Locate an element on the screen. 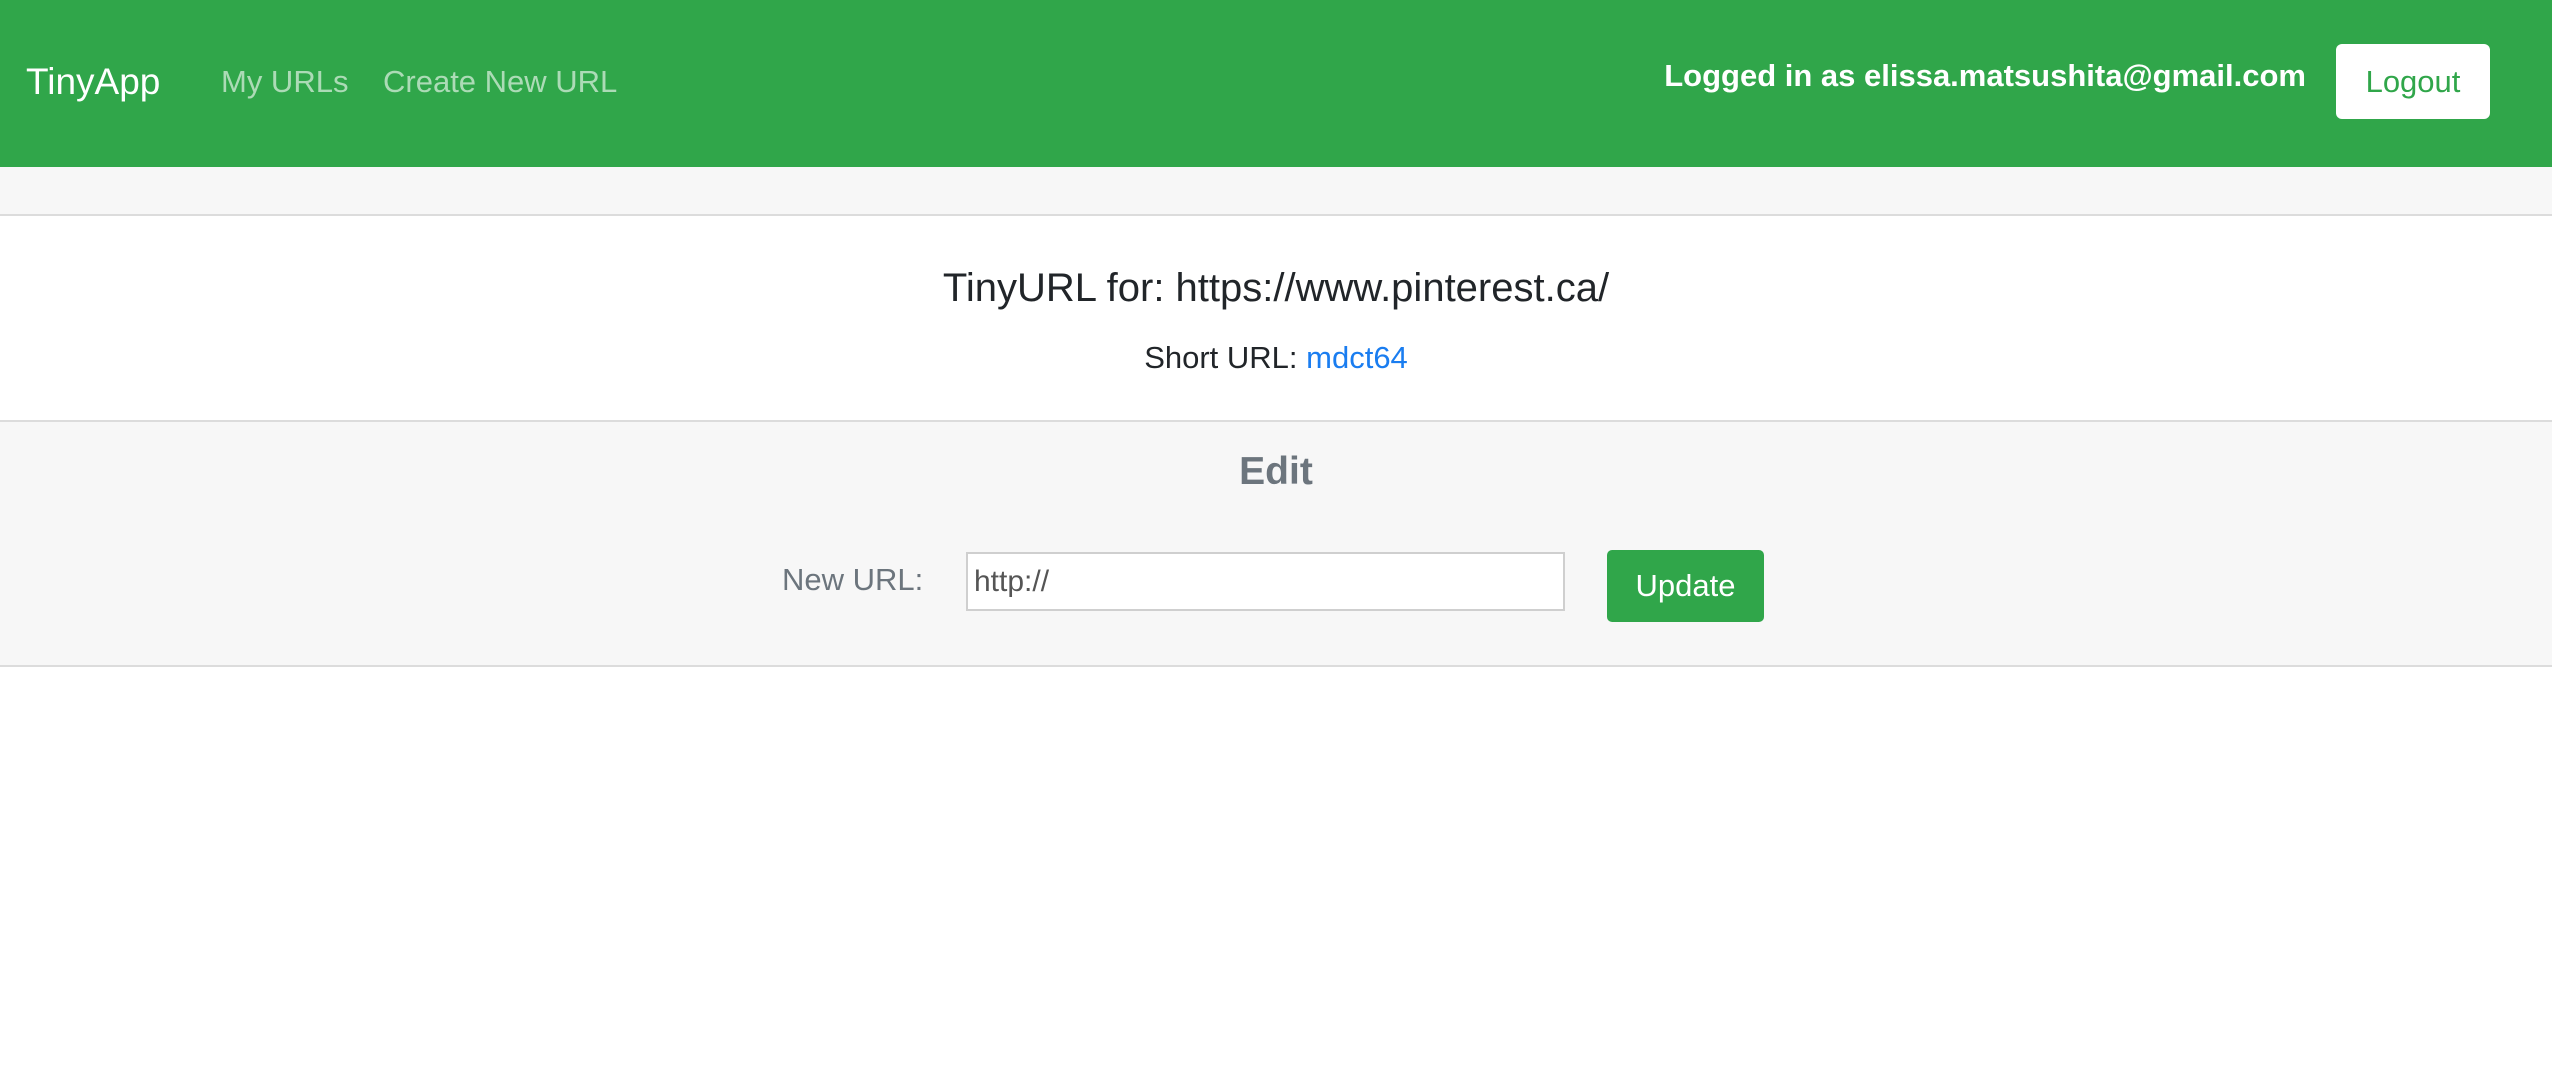  new-url-input is located at coordinates (1265, 581).